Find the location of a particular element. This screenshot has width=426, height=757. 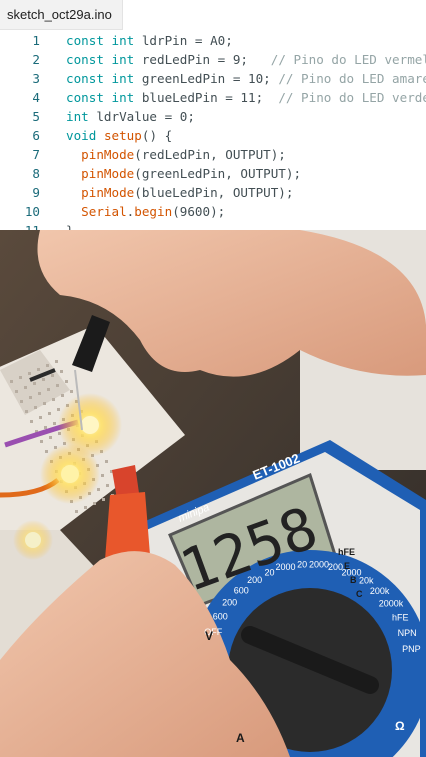

code-line: 1 const int ldrPin = A0; is located at coordinates (213, 40).